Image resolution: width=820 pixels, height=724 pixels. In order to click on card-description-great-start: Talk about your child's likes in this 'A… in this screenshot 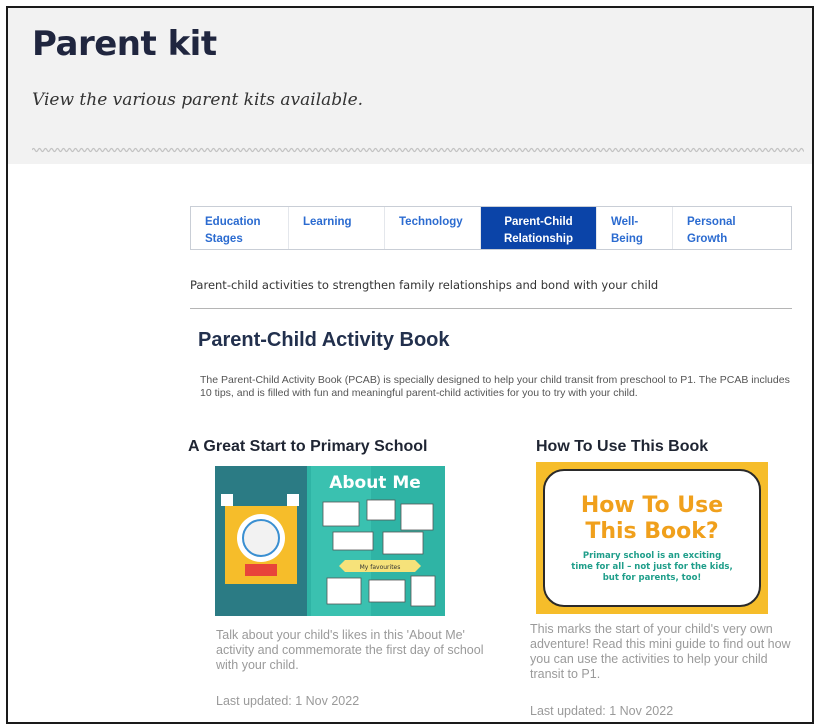, I will do `click(350, 650)`.